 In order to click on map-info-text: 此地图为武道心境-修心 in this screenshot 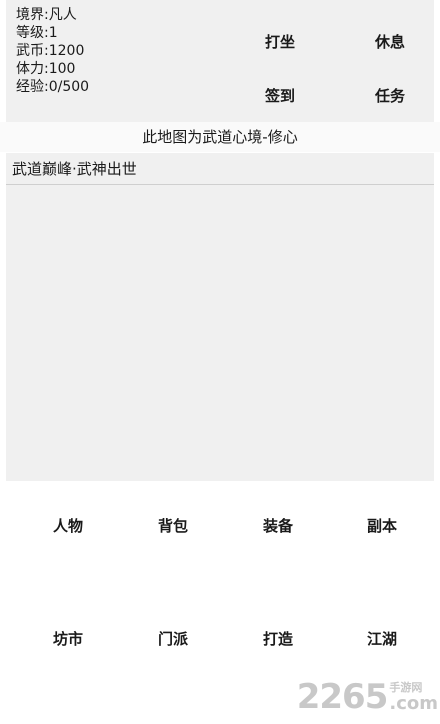, I will do `click(220, 137)`.